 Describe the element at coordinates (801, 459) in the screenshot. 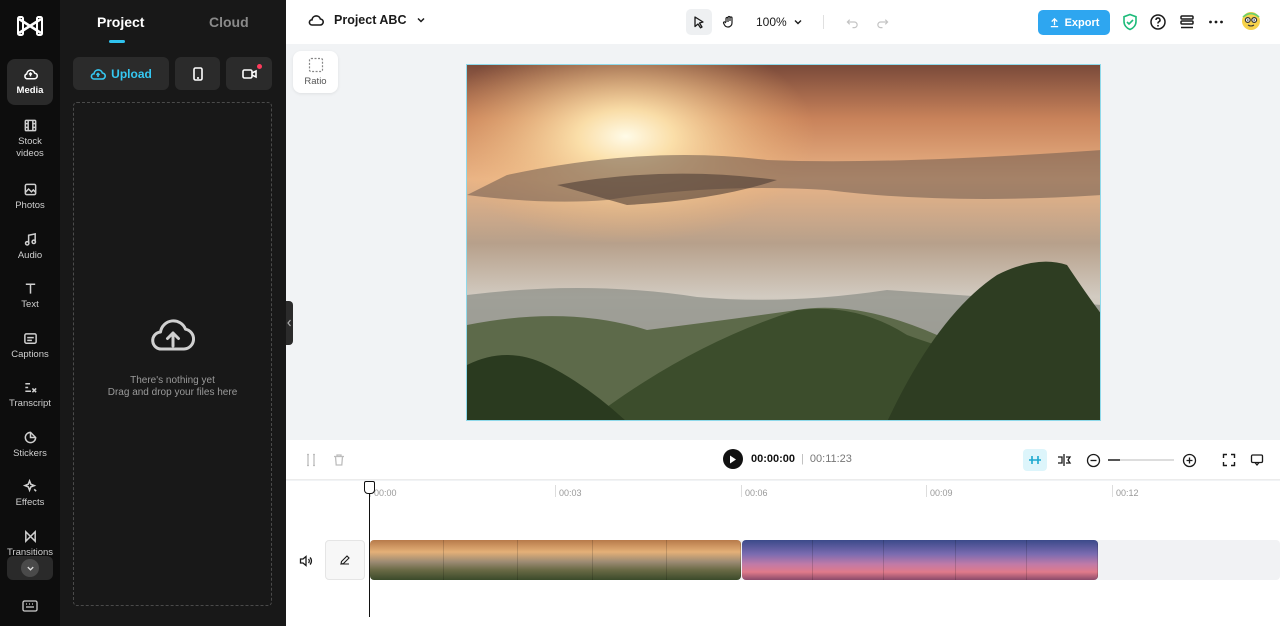

I see `timecode: 00:00:00 | 00:11:23` at that location.